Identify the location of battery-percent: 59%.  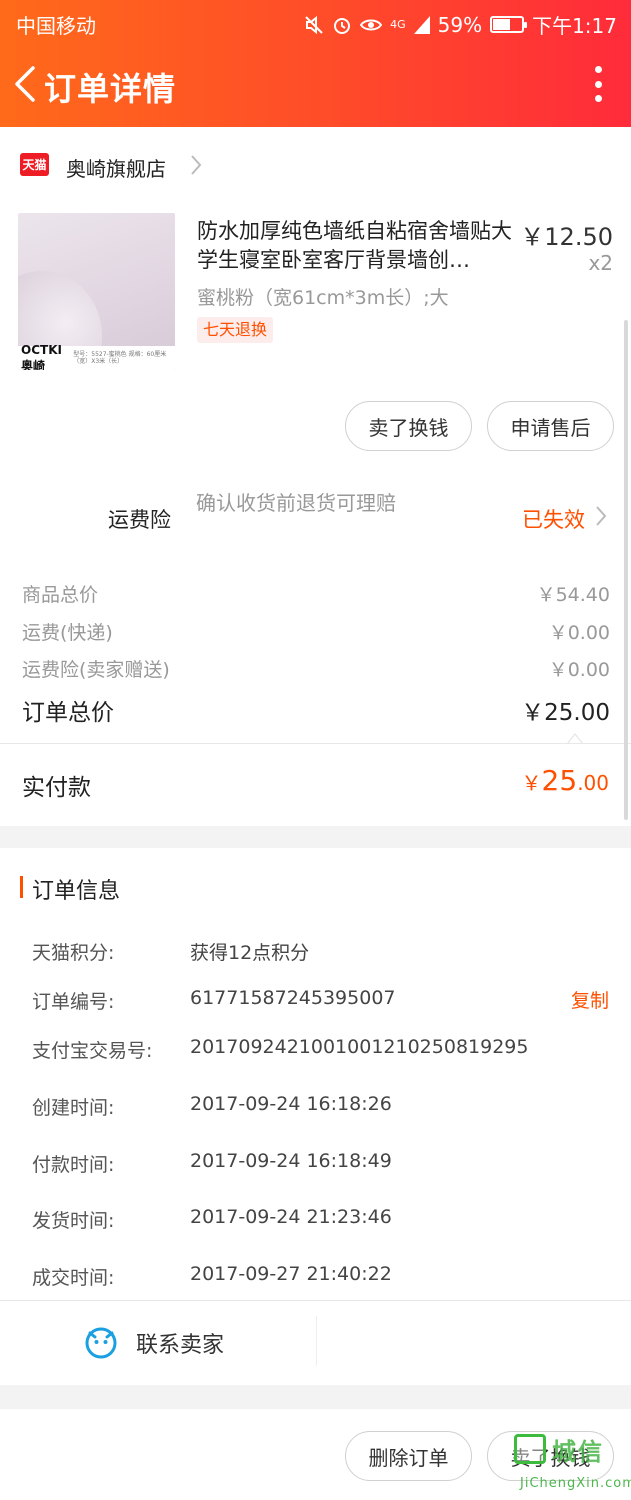
(460, 24).